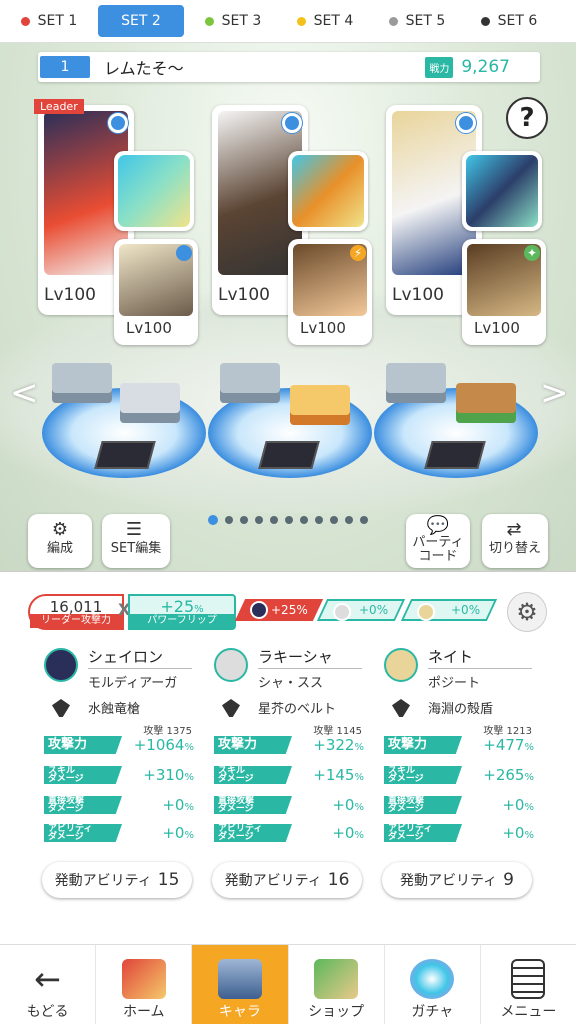 This screenshot has height=1024, width=576. What do you see at coordinates (96, 707) in the screenshot?
I see `weapon-name: 水蝕竜槍` at bounding box center [96, 707].